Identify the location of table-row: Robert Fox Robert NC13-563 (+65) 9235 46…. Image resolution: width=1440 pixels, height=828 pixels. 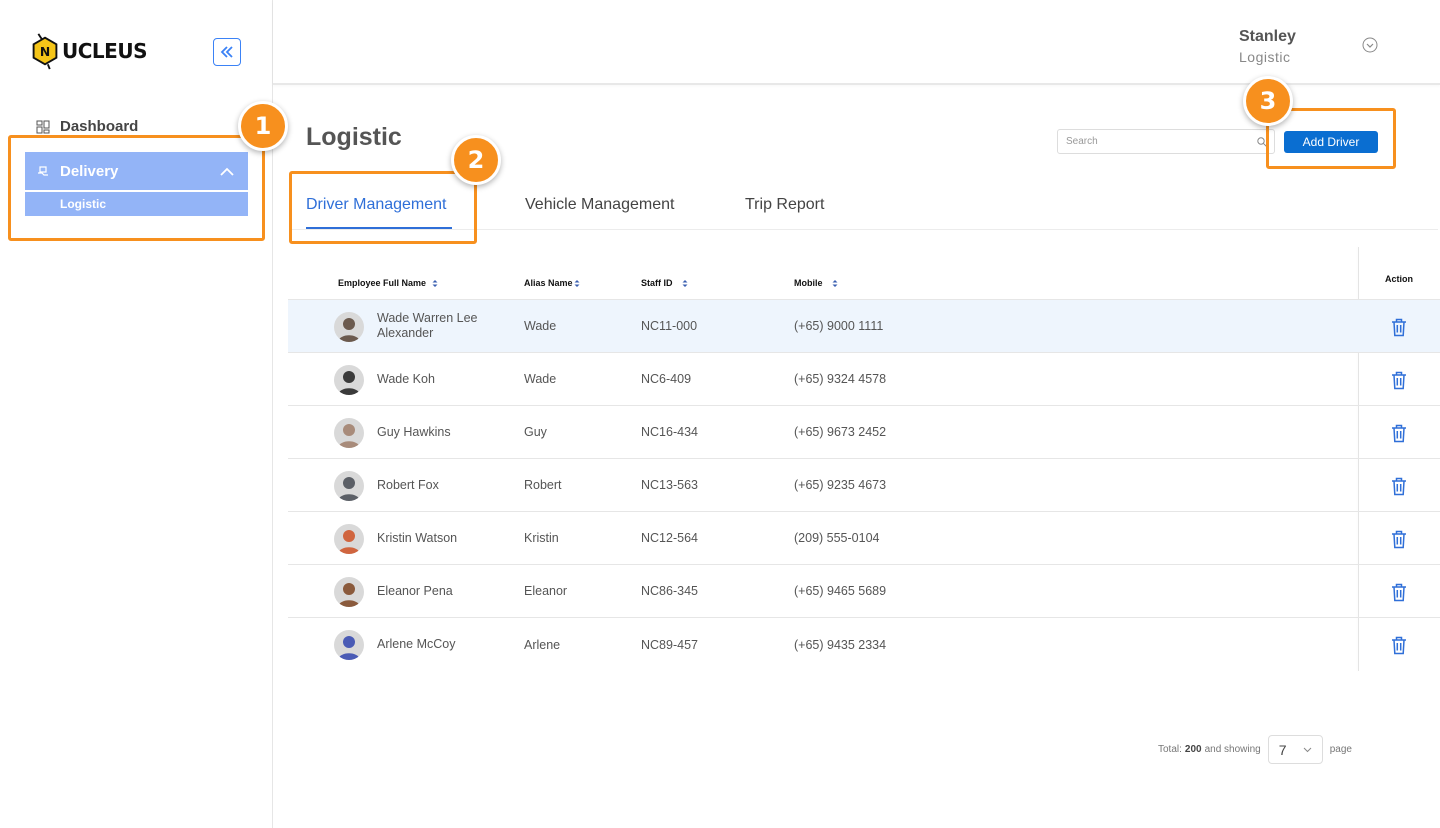
(864, 485).